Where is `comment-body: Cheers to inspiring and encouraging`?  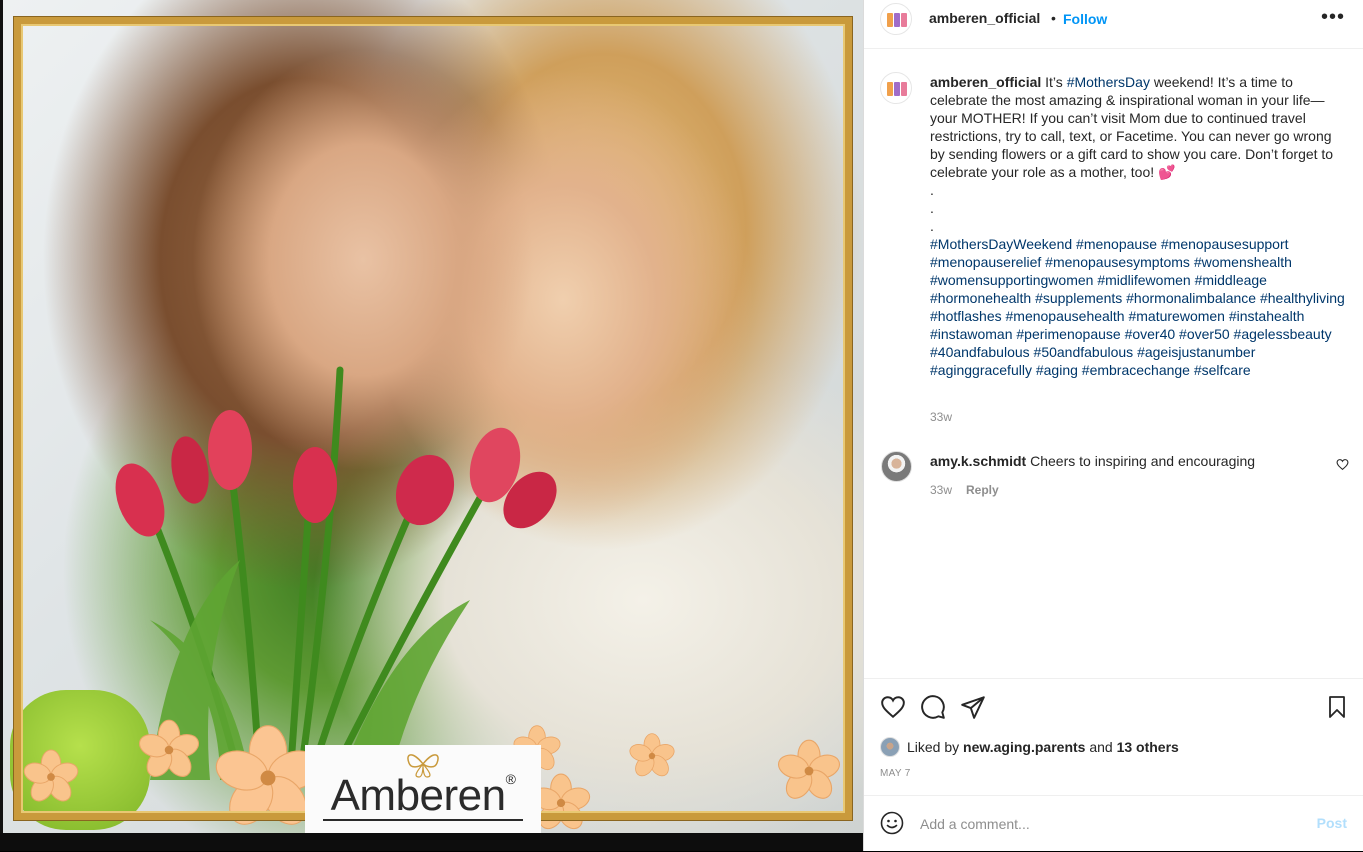
comment-body: Cheers to inspiring and encouraging is located at coordinates (1141, 461).